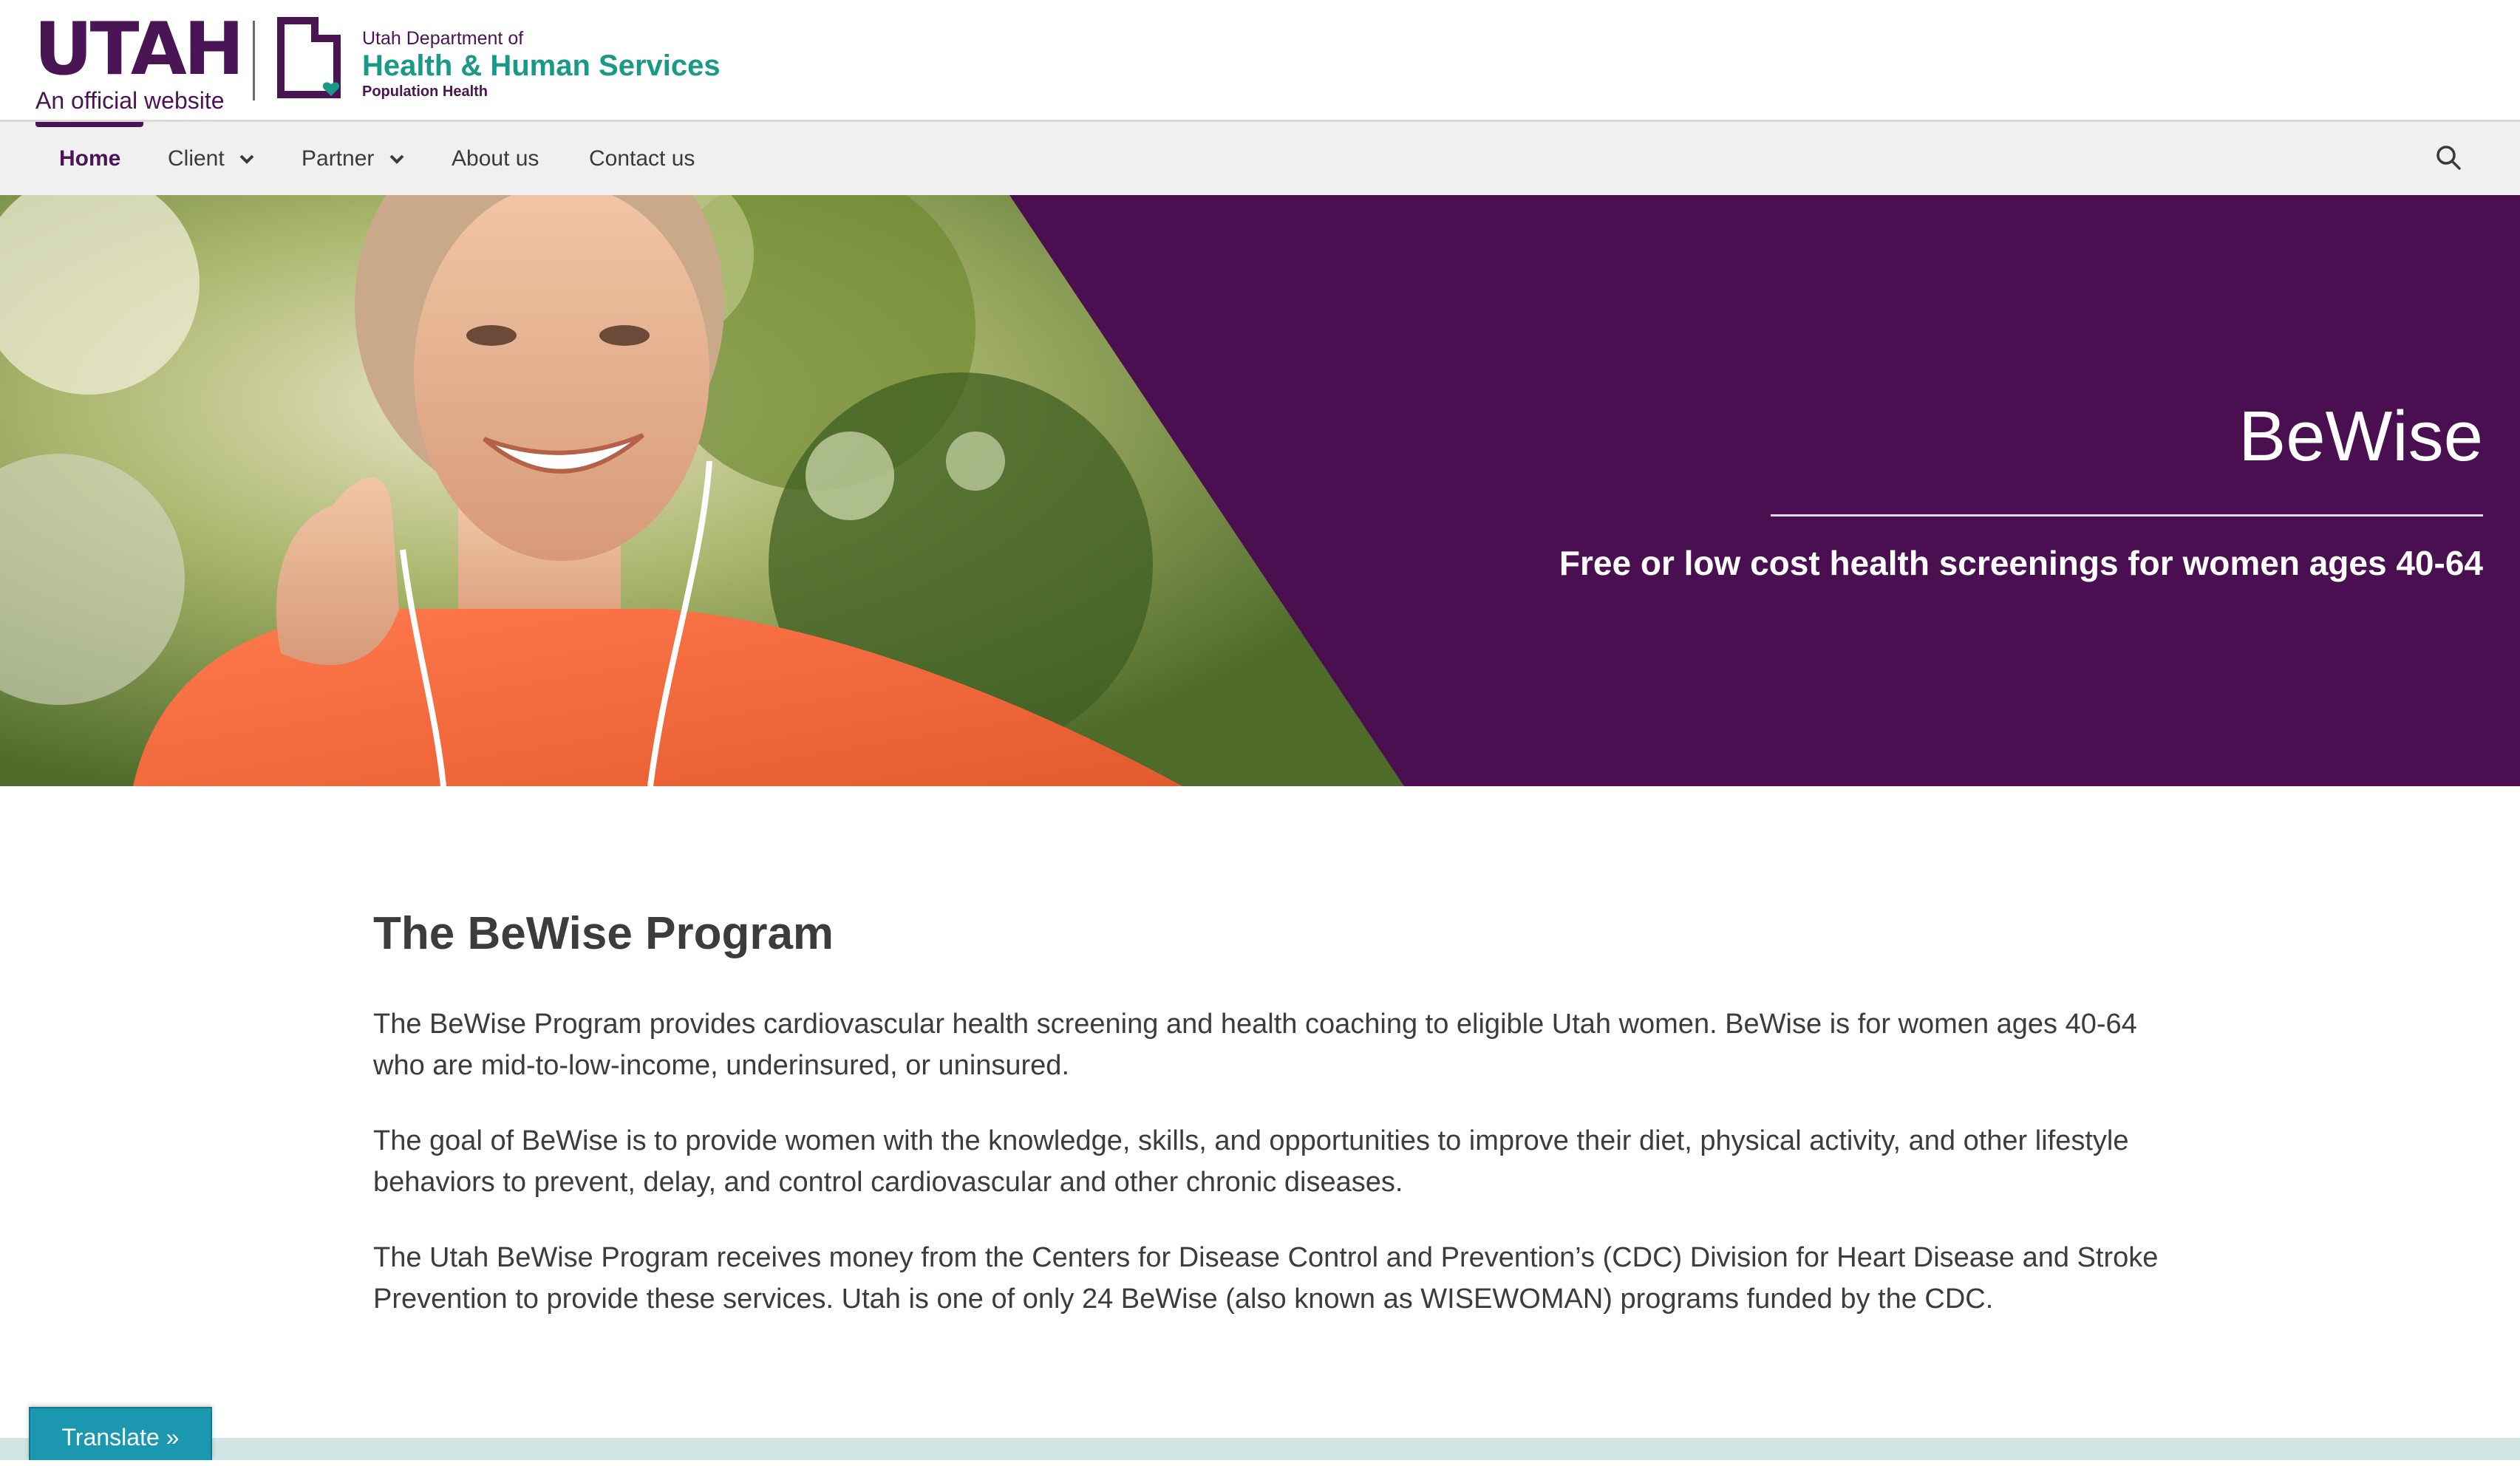 This screenshot has height=1466, width=2520. I want to click on logo-divider, so click(254, 60).